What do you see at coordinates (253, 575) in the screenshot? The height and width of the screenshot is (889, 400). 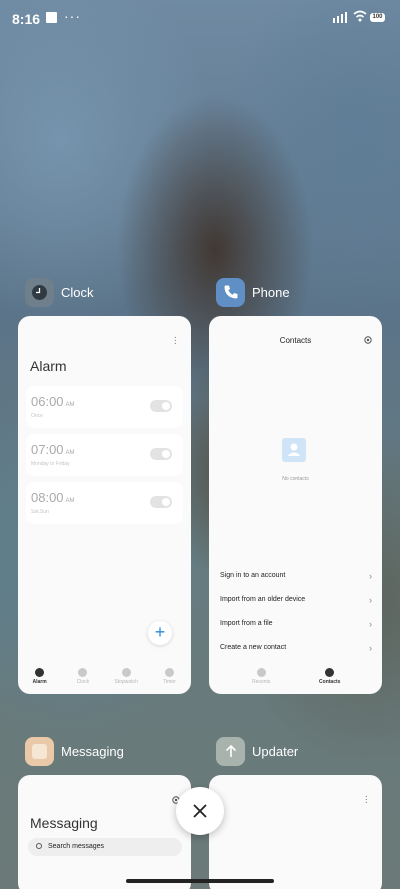 I see `option-label: Sign in to an account` at bounding box center [253, 575].